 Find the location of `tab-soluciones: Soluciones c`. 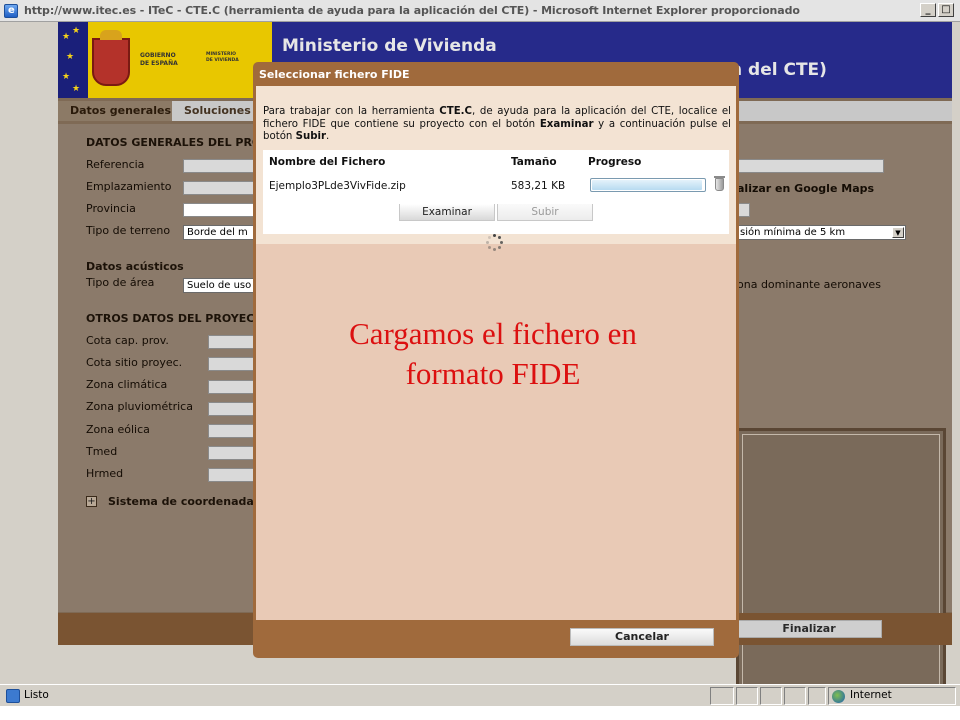

tab-soluciones: Soluciones c is located at coordinates (217, 111).